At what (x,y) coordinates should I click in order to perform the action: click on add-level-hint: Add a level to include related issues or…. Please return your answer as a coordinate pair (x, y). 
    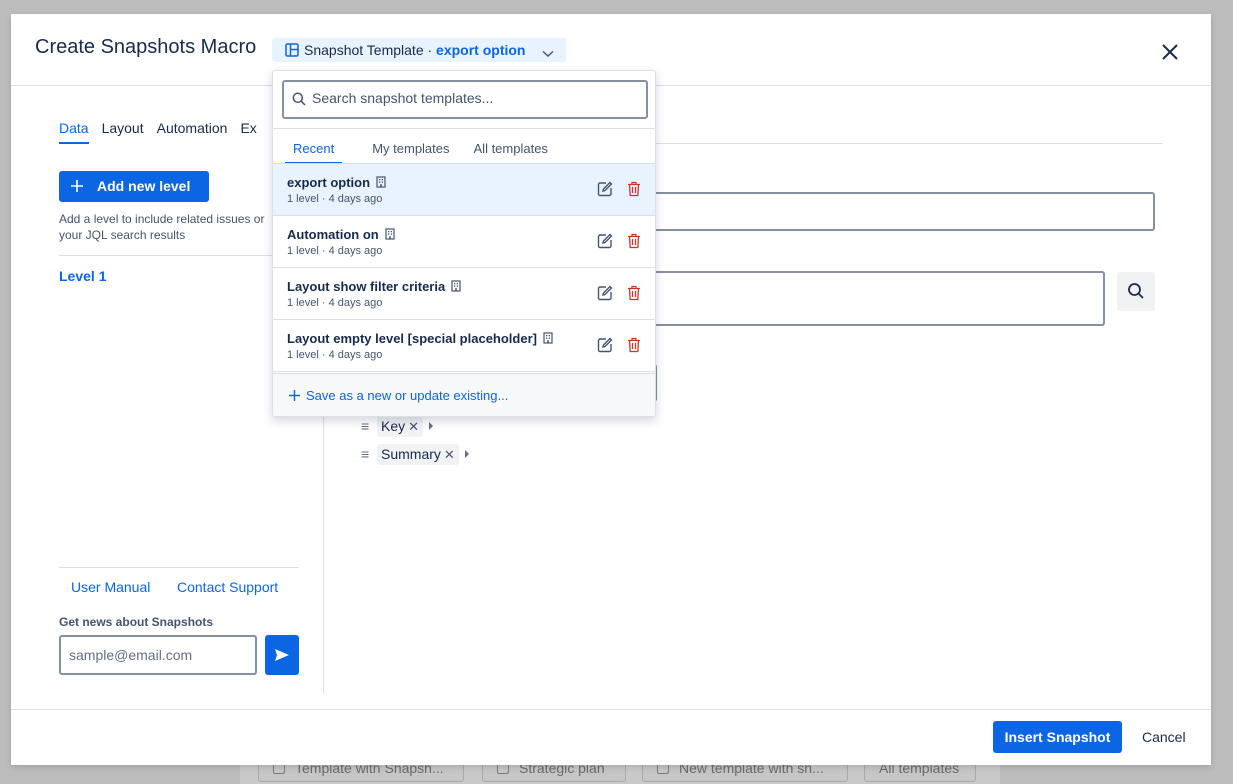
    Looking at the image, I should click on (162, 227).